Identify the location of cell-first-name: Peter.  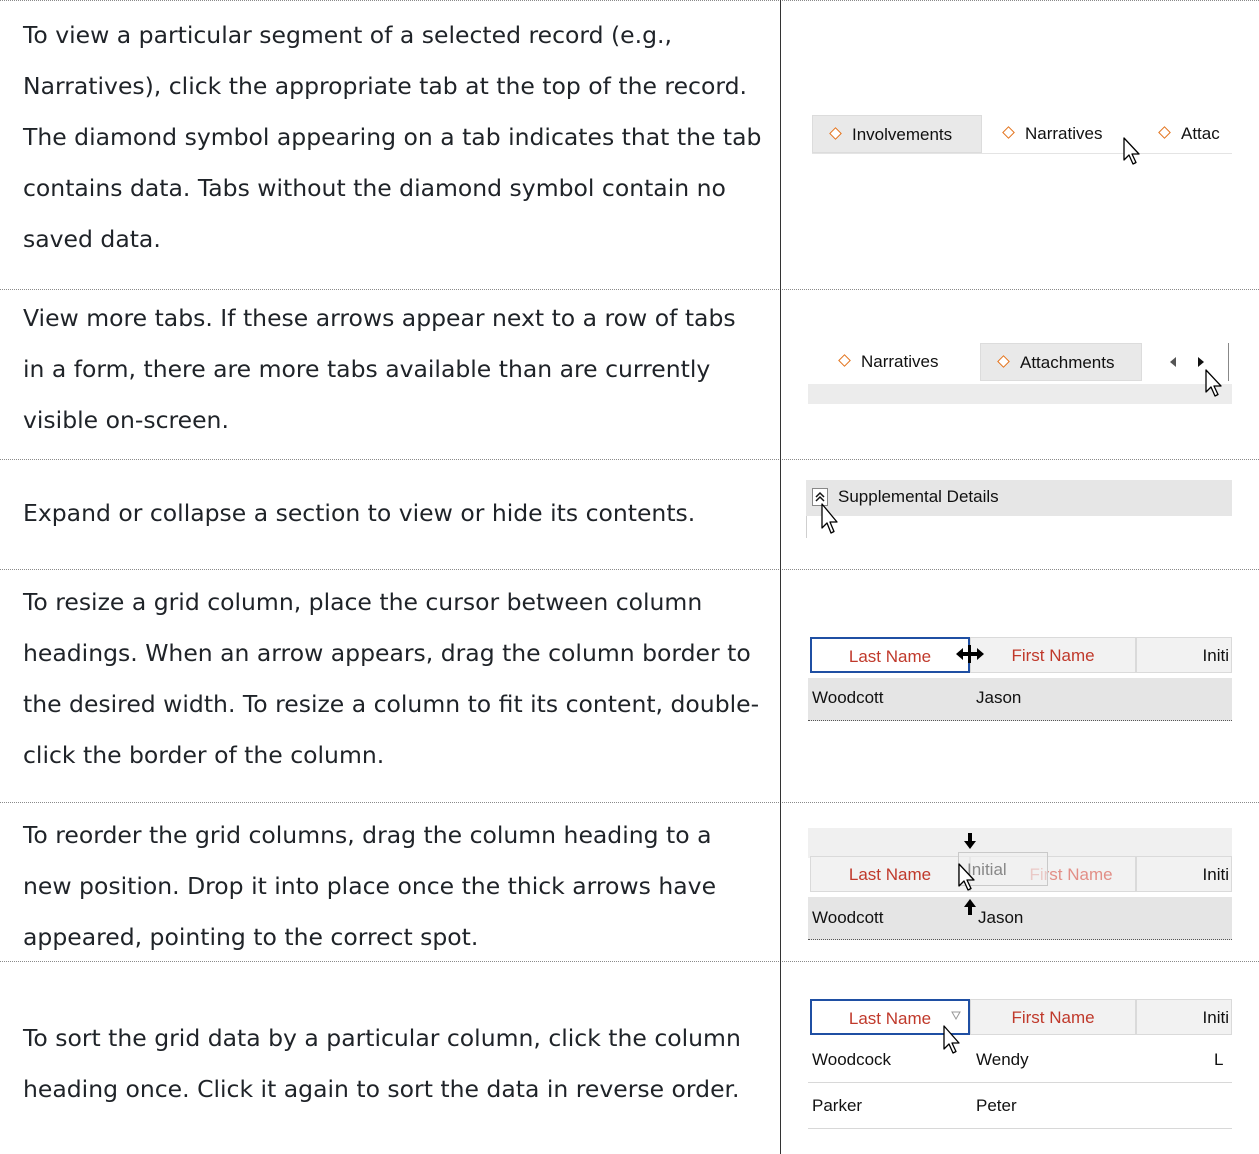
(996, 1105).